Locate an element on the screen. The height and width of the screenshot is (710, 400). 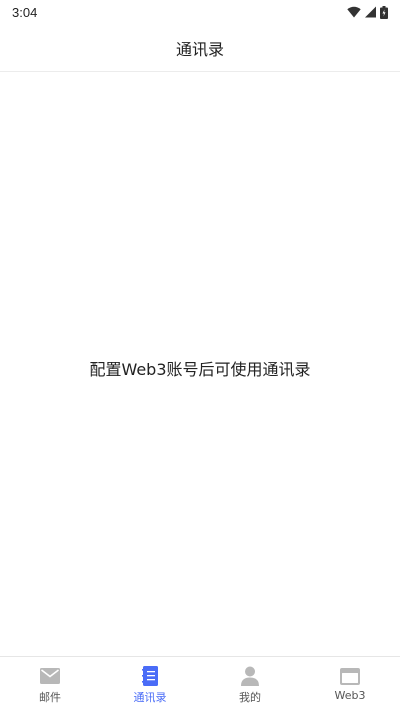
browser-window-icon is located at coordinates (350, 676).